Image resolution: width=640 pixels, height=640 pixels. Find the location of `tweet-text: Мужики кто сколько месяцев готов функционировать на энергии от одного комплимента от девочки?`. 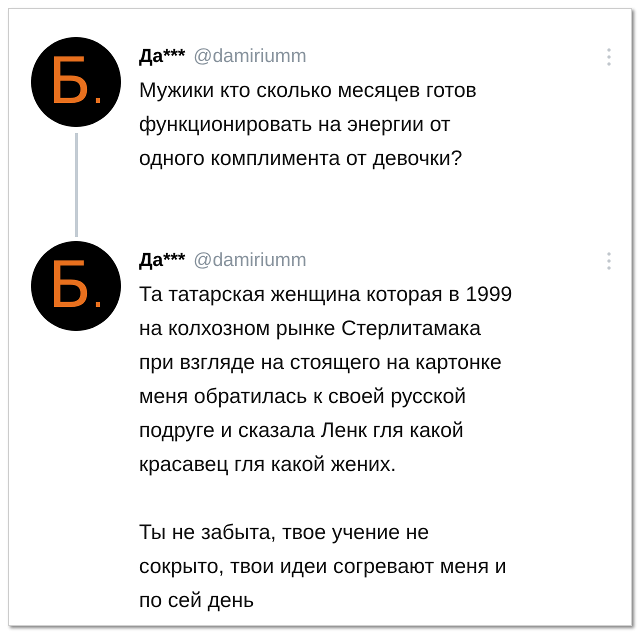

tweet-text: Мужики кто сколько месяцев готов функционировать на энергии от одного комплимента от девочки? is located at coordinates (308, 125).